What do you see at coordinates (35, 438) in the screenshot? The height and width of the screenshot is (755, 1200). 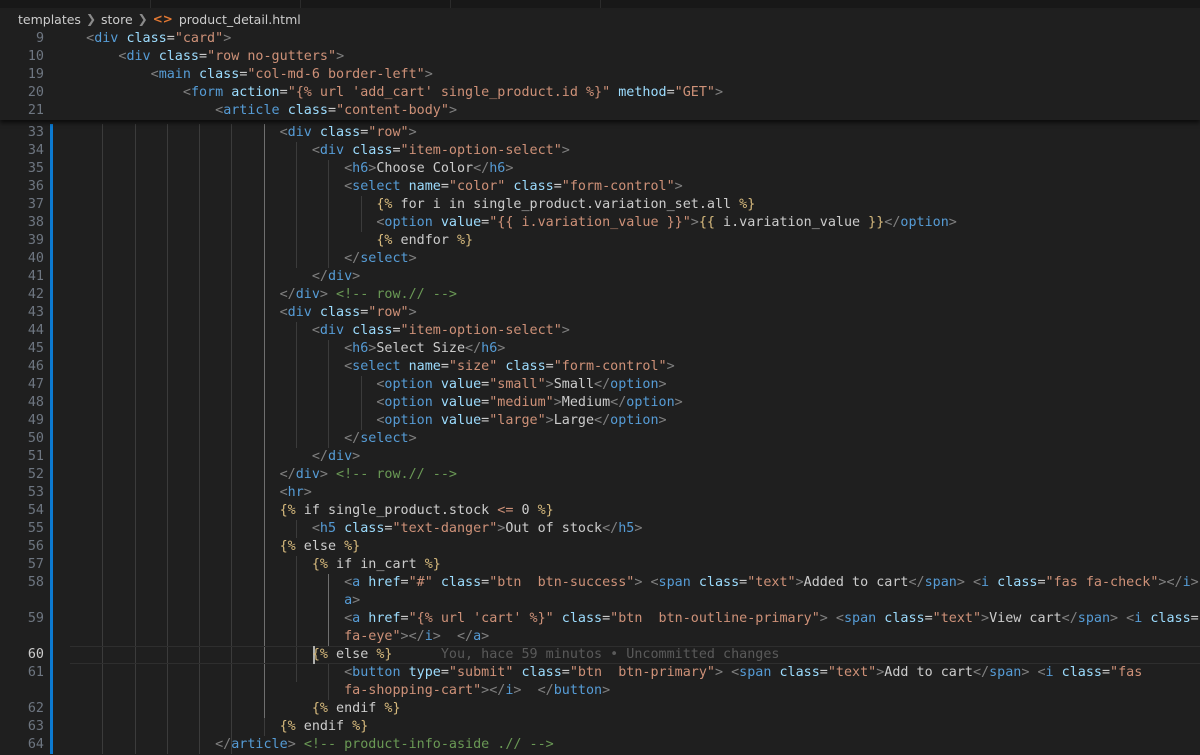 I see `line-number: 50` at bounding box center [35, 438].